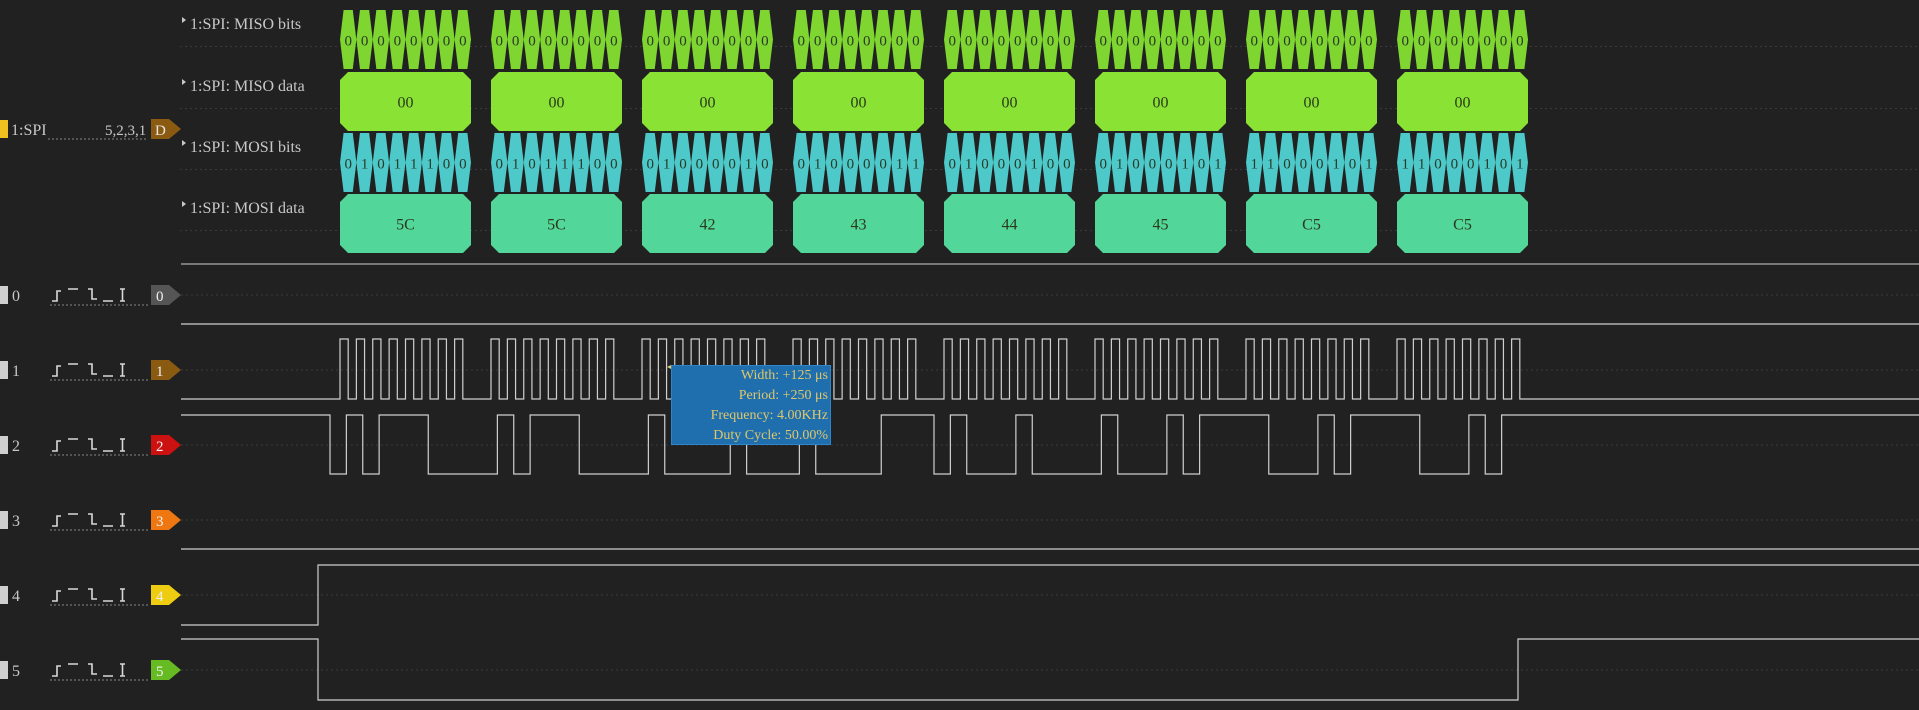  I want to click on frame-data: 44, so click(1009, 223).